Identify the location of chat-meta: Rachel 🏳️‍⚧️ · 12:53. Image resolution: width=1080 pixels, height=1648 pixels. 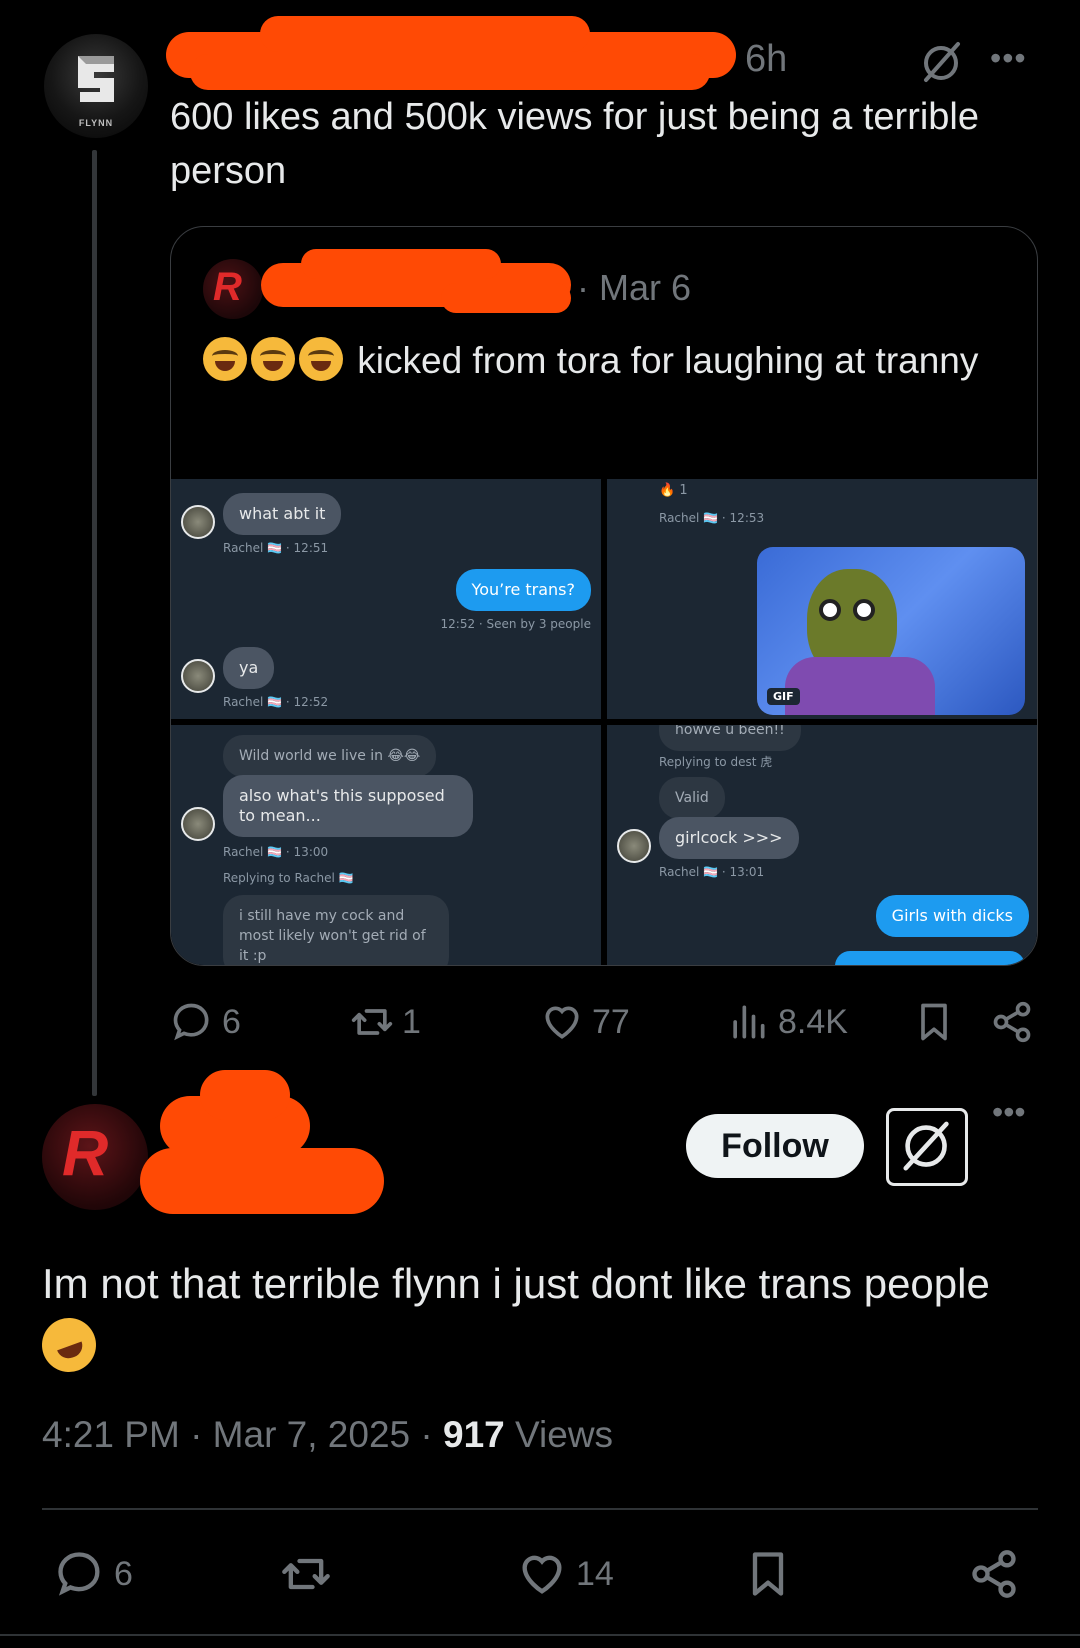
(712, 518).